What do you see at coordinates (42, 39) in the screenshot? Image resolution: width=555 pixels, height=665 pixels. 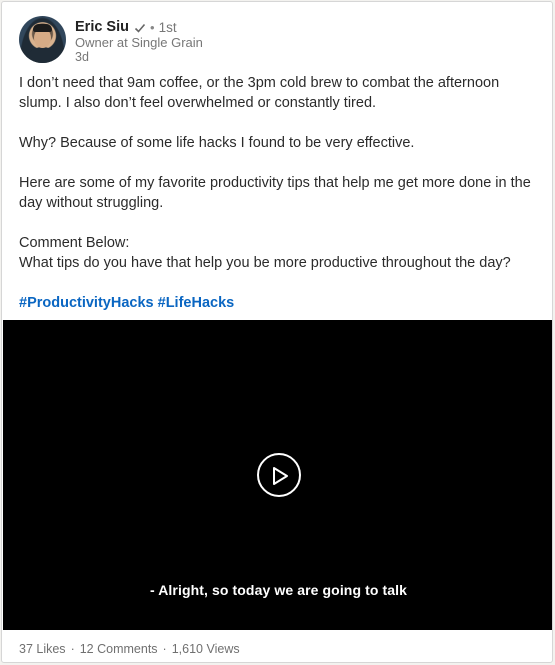 I see `avatar` at bounding box center [42, 39].